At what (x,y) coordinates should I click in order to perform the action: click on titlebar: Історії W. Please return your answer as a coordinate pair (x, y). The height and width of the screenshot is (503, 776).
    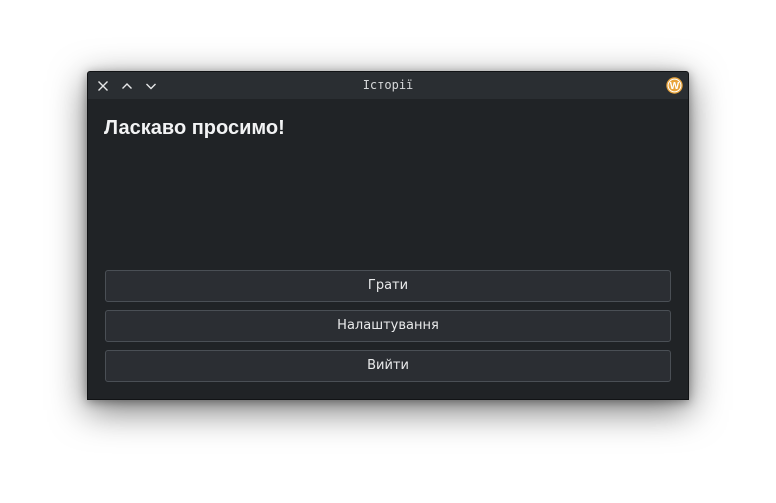
    Looking at the image, I should click on (388, 85).